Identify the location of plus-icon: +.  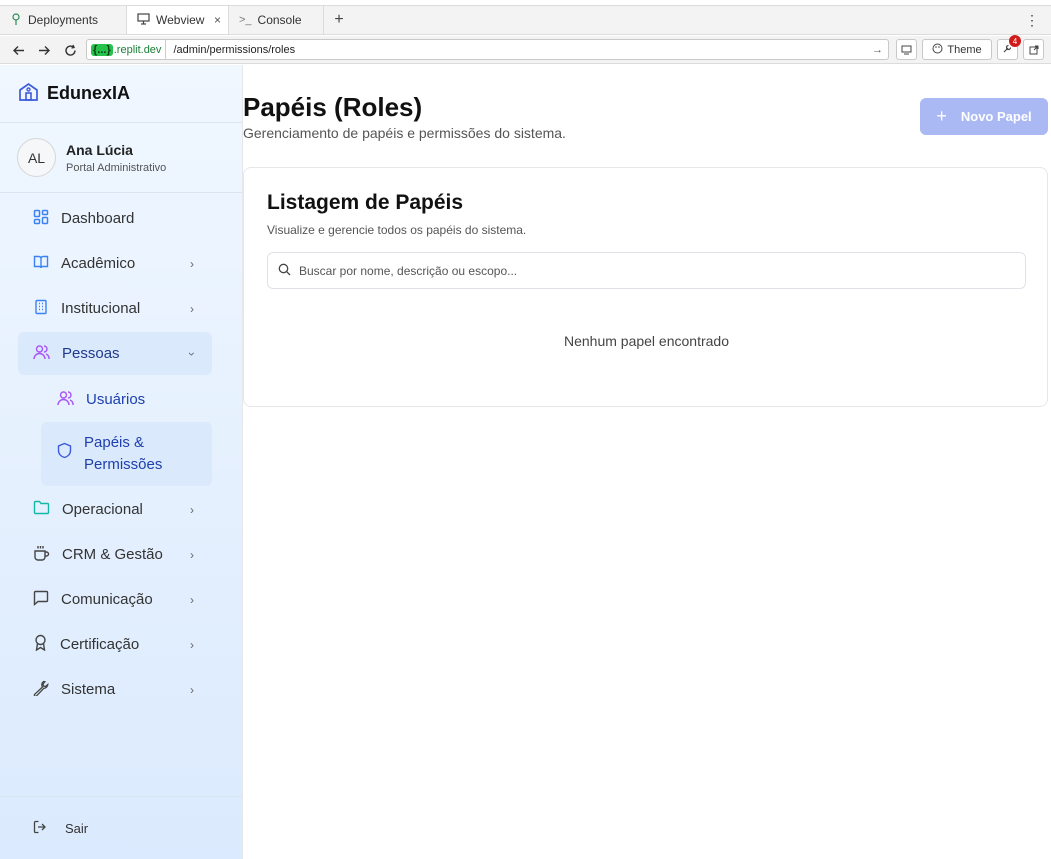
(941, 116).